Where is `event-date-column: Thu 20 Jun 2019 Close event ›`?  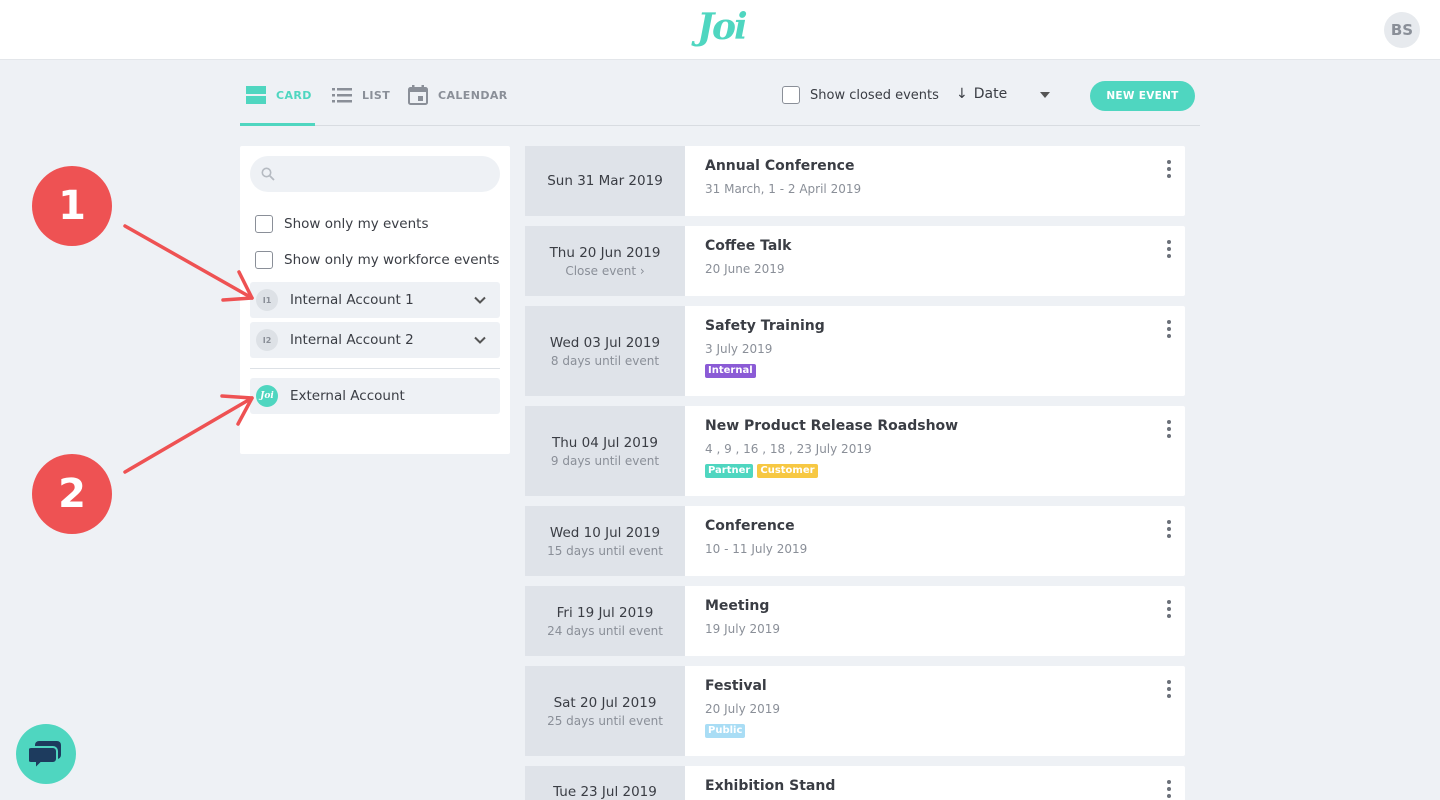
event-date-column: Thu 20 Jun 2019 Close event › is located at coordinates (605, 261).